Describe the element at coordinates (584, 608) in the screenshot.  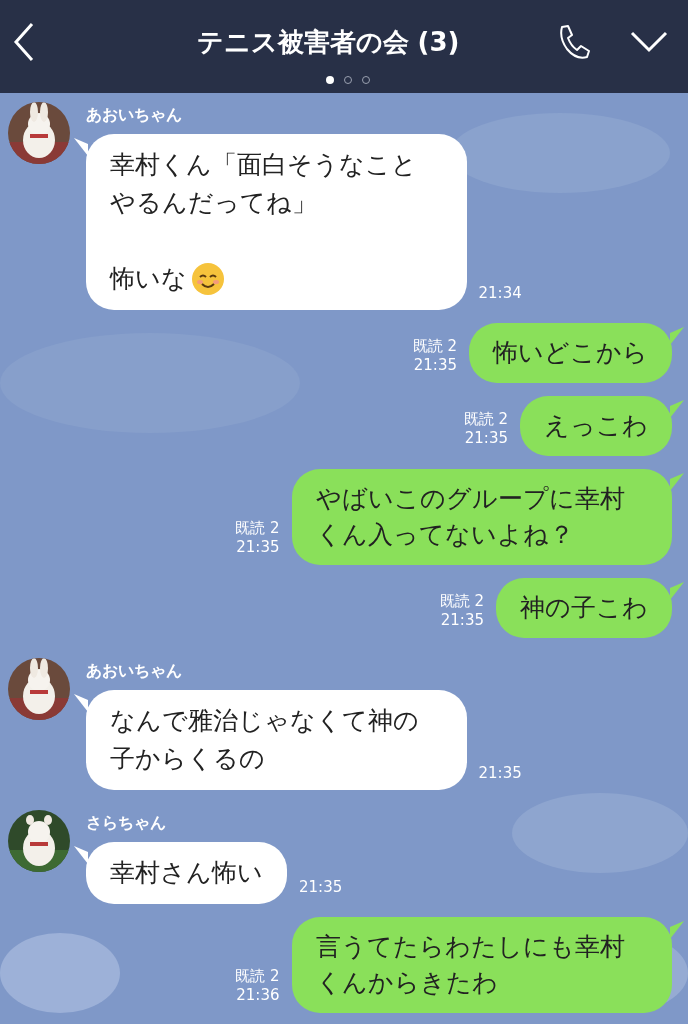
I see `message-text: 神の子こわ` at that location.